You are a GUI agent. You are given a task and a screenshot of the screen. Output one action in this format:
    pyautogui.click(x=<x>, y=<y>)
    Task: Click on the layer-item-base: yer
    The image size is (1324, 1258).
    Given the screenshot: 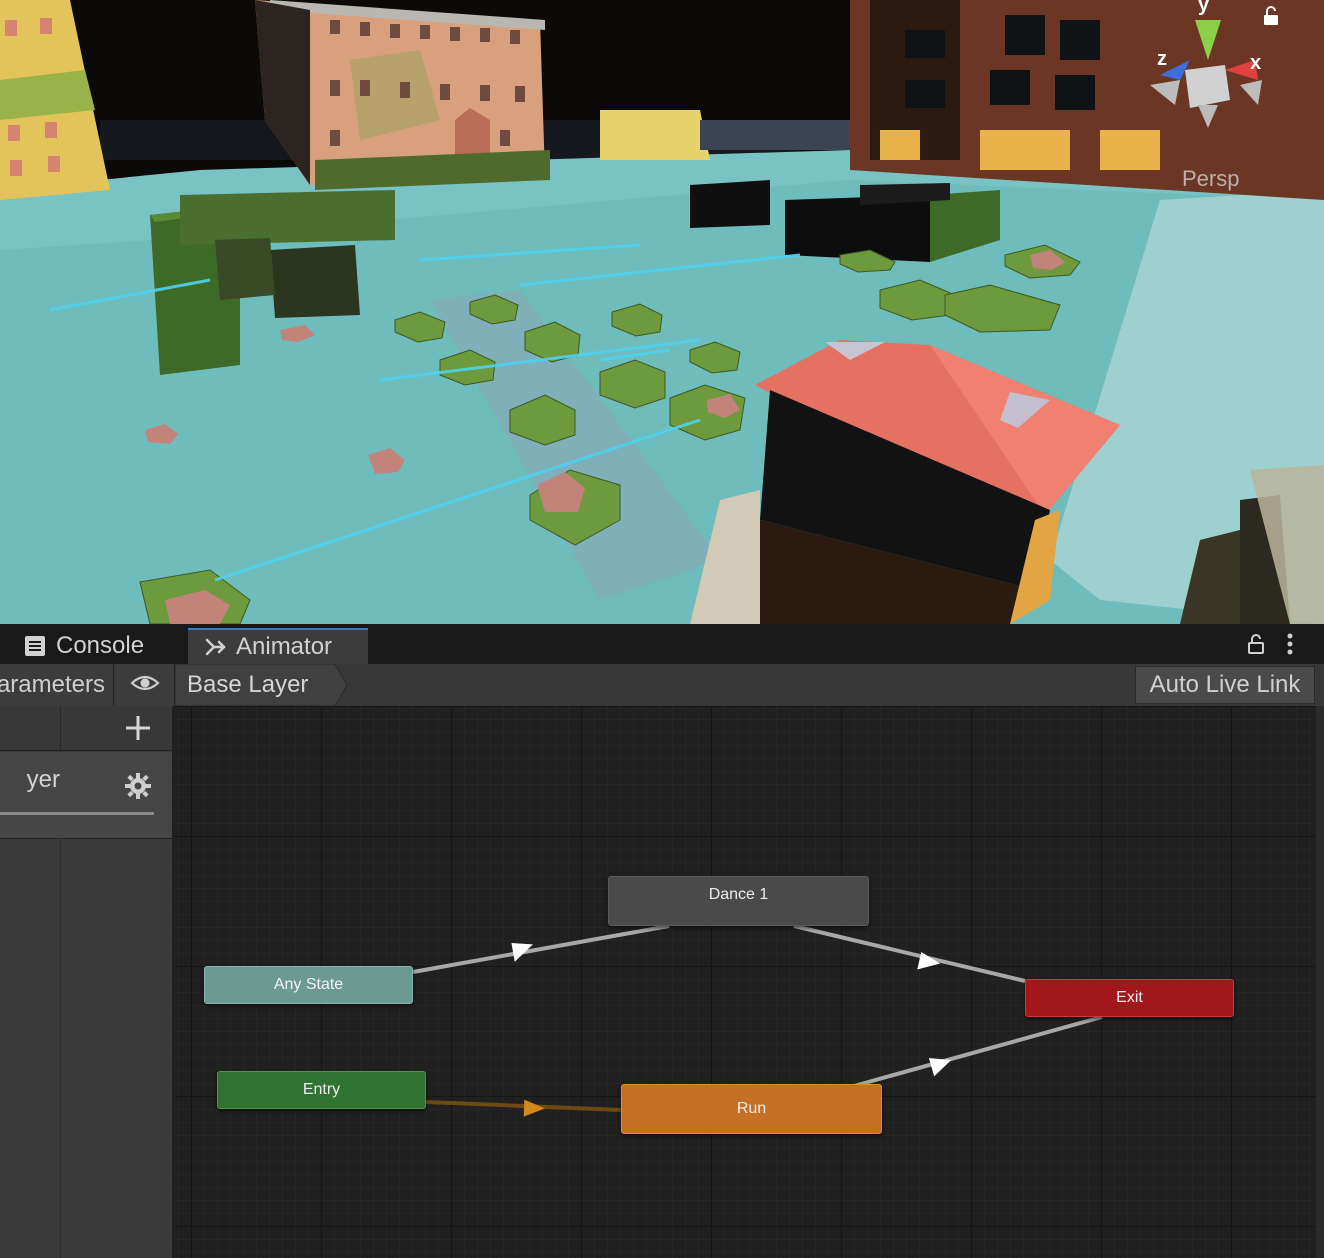 What is the action you would take?
    pyautogui.click(x=86, y=795)
    